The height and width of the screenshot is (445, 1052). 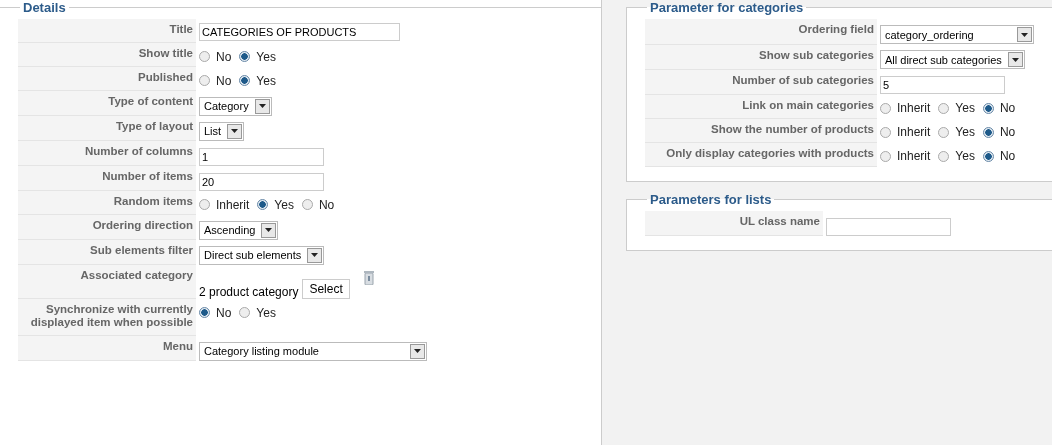 I want to click on field-label: Ordering direction, so click(x=107, y=227).